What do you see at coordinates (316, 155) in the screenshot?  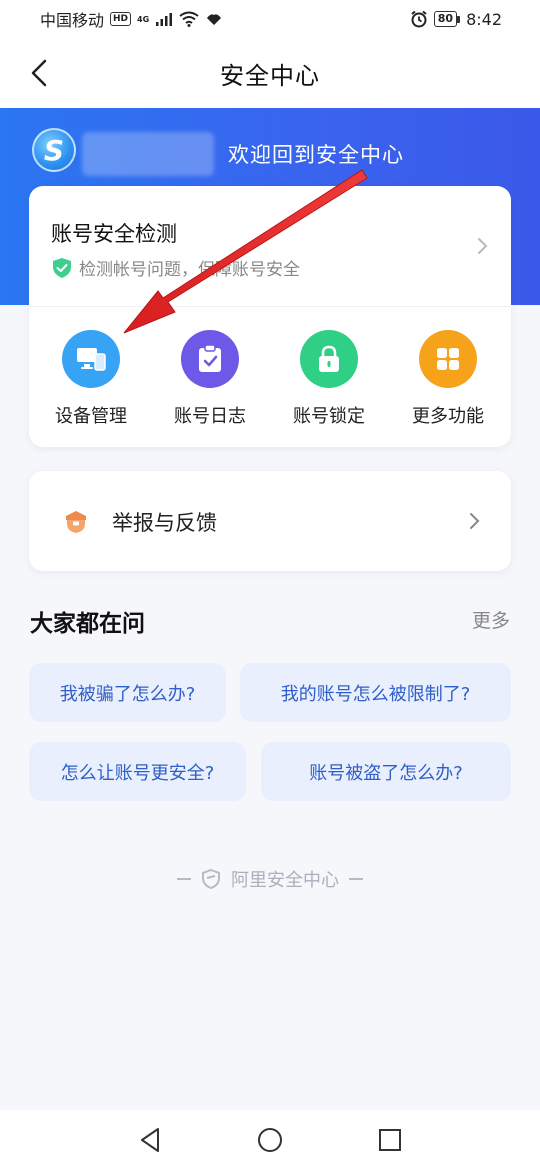 I see `welcome-text: 欢迎回到安全中心` at bounding box center [316, 155].